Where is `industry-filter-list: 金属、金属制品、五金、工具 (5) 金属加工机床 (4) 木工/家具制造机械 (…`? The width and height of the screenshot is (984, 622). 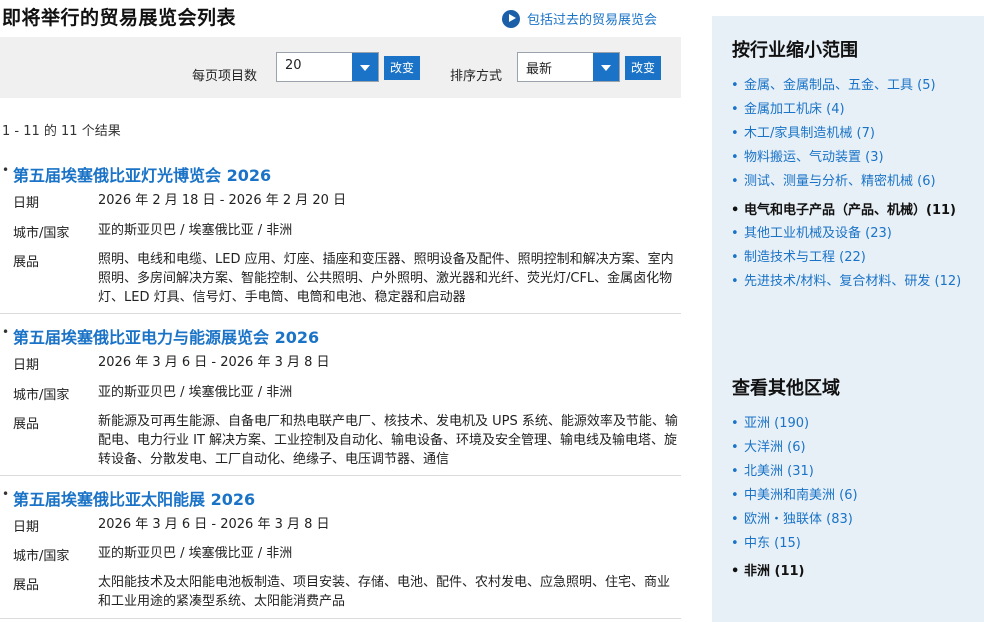
industry-filter-list: 金属、金属制品、五金、工具 (5) 金属加工机床 (4) 木工/家具制造机械 (… is located at coordinates (850, 183).